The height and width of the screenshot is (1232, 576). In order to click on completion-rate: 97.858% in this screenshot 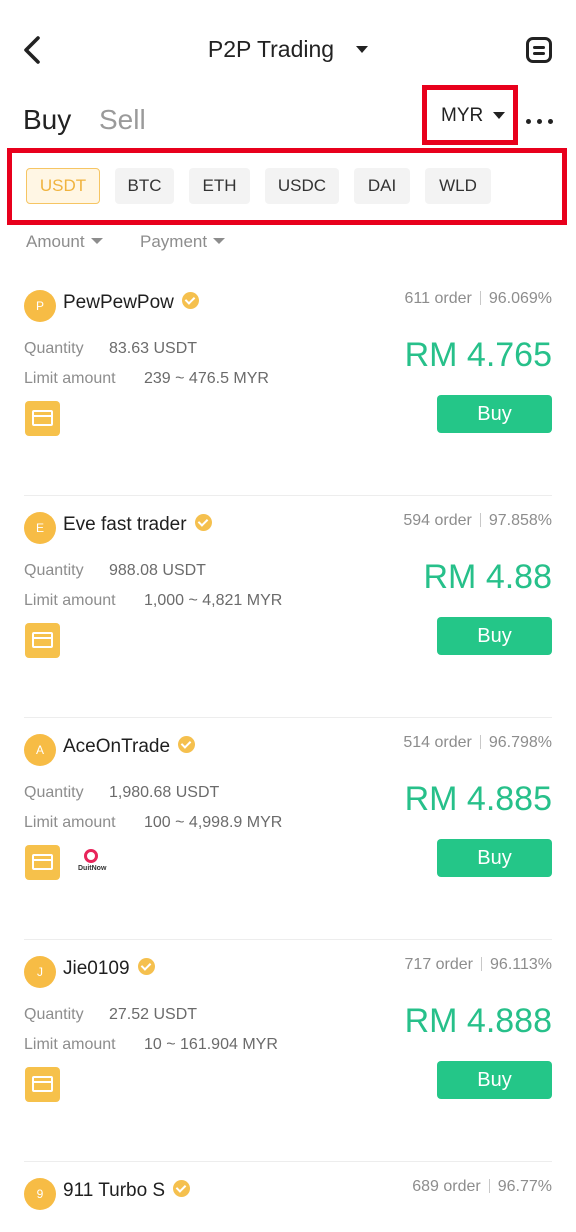, I will do `click(520, 520)`.